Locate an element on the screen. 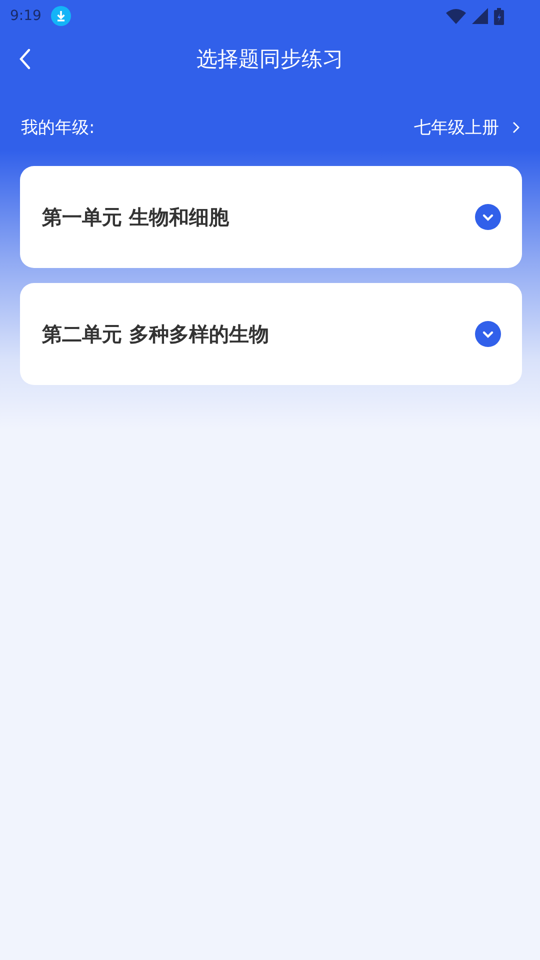 The image size is (540, 960). unit-card: 第二单元 多种多样的生物 is located at coordinates (271, 334).